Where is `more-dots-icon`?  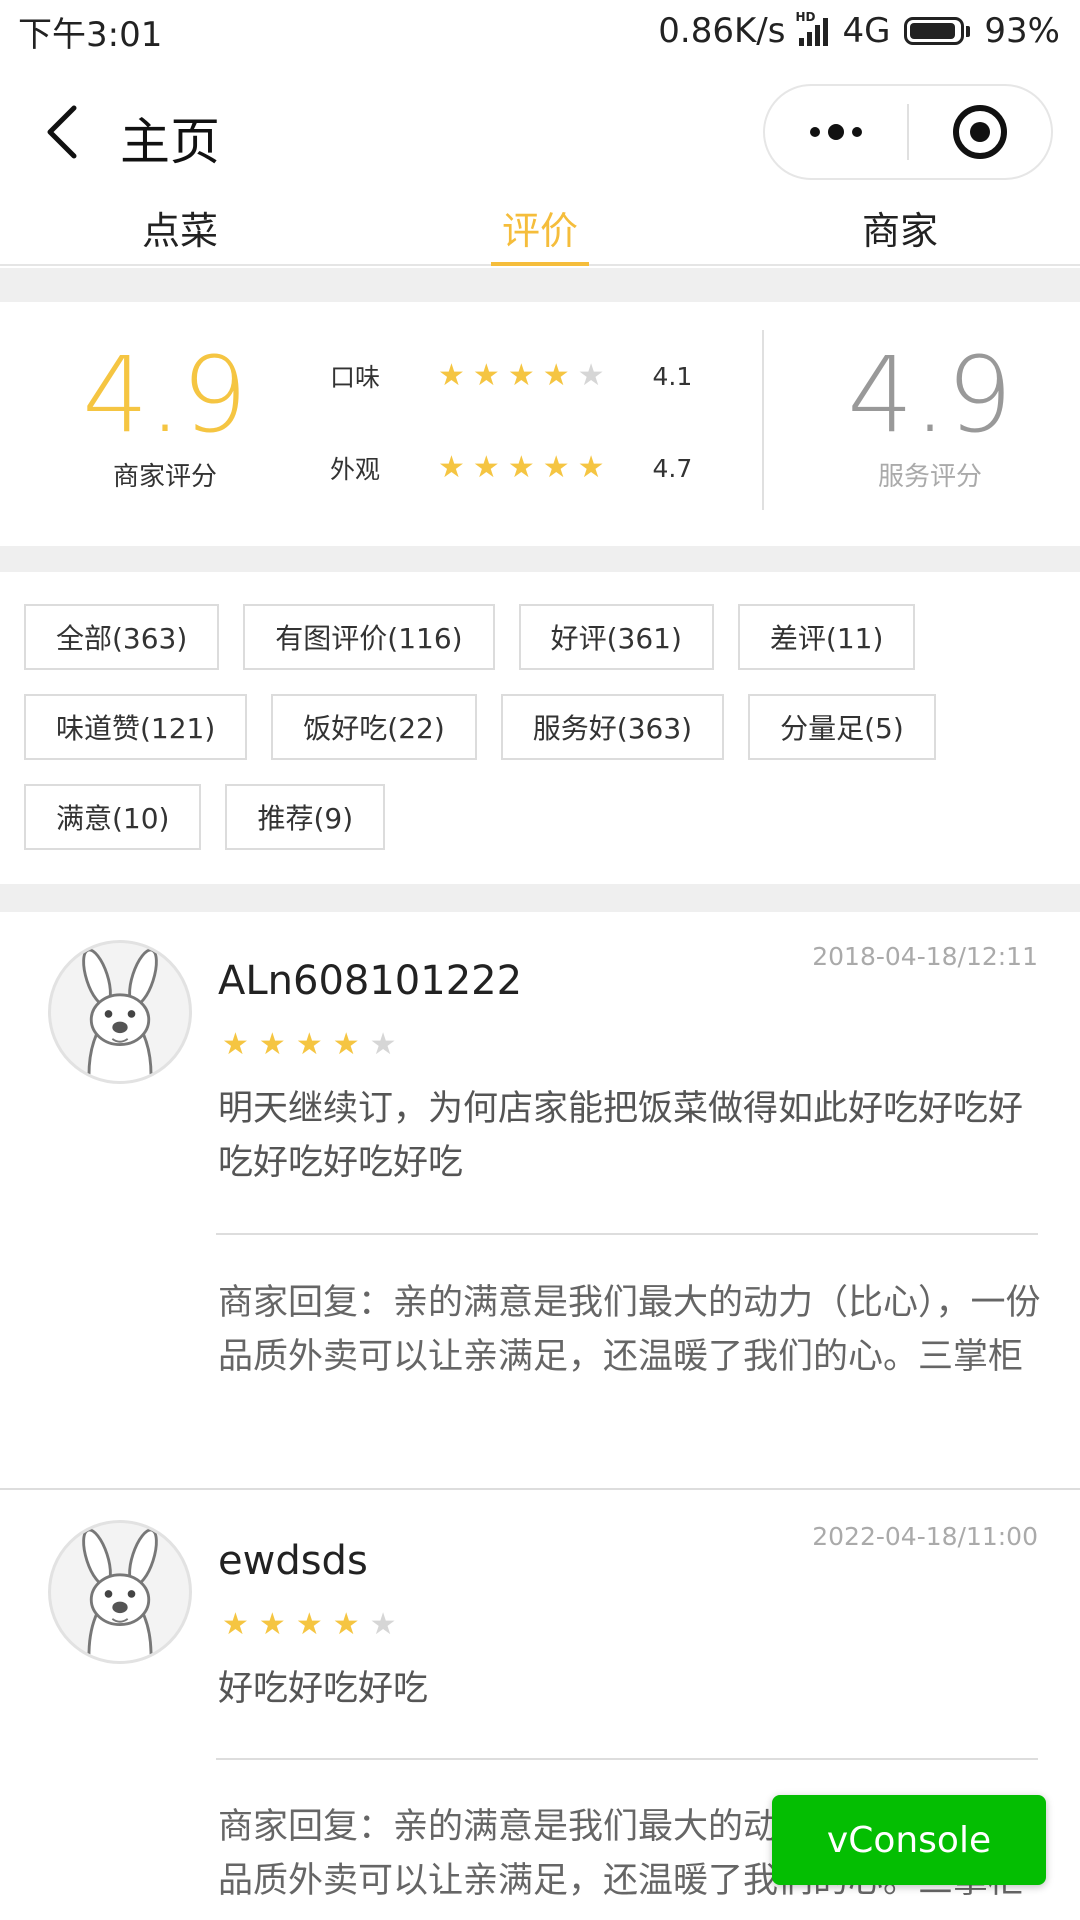 more-dots-icon is located at coordinates (836, 132).